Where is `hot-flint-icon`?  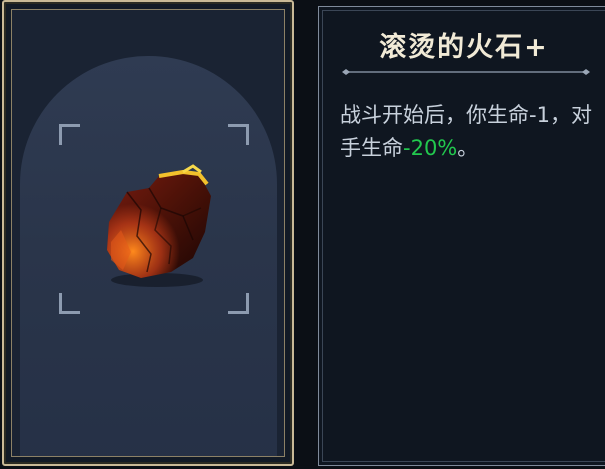
hot-flint-icon is located at coordinates (159, 225).